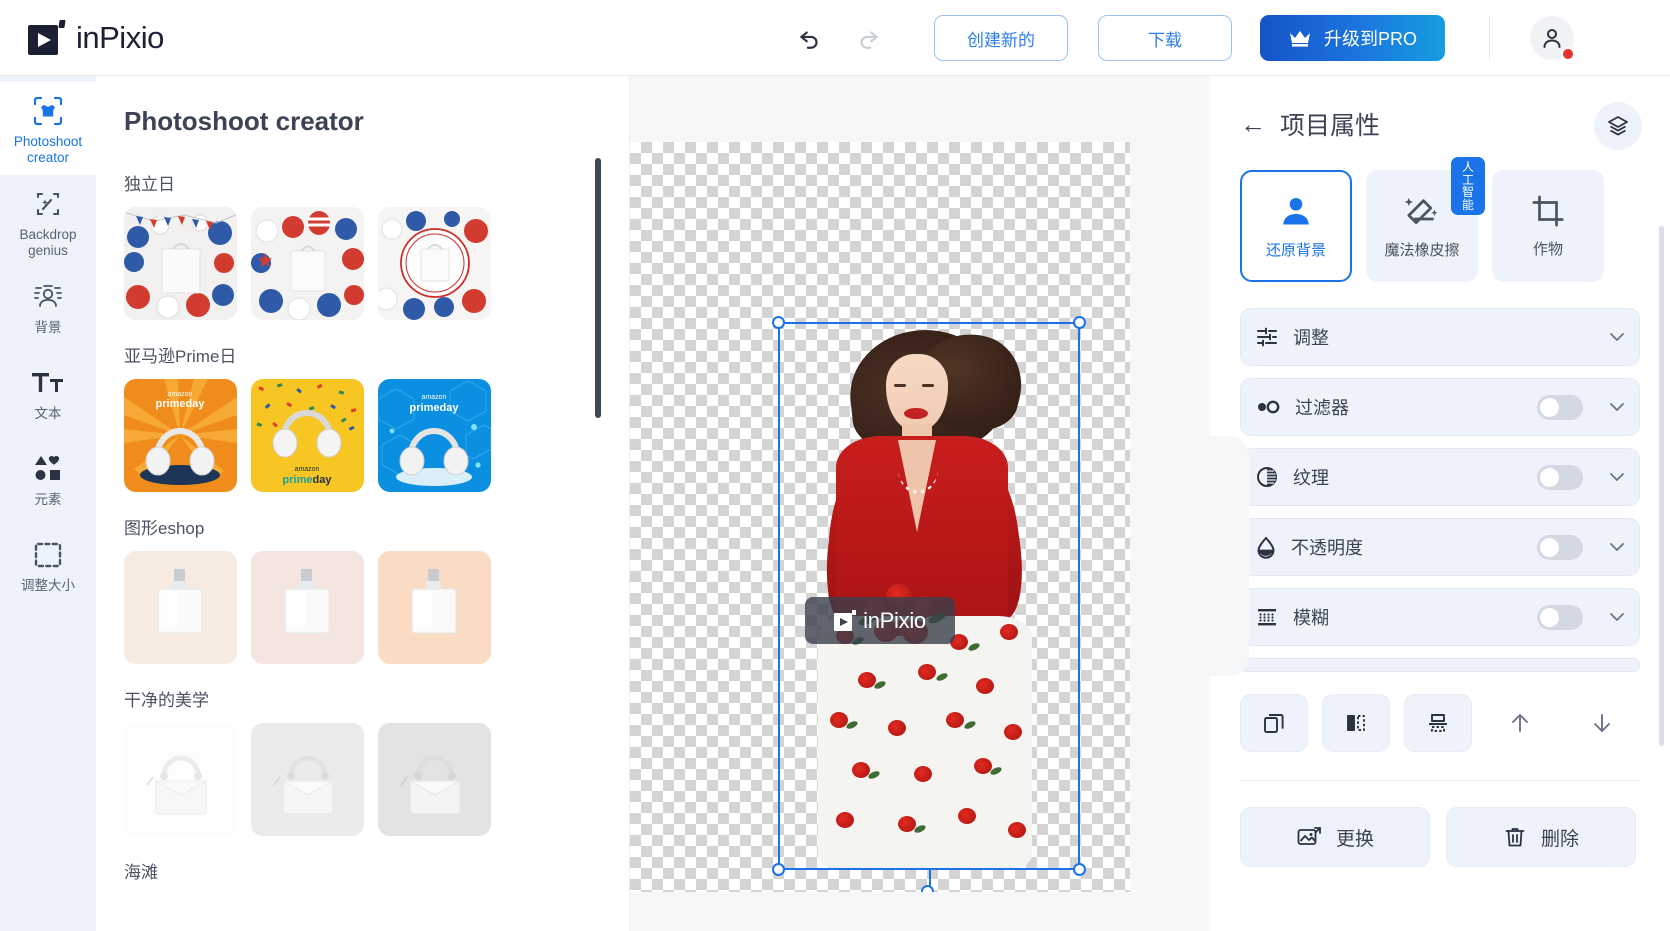 The image size is (1670, 931). I want to click on resize-handle-bottom-right, so click(1079, 869).